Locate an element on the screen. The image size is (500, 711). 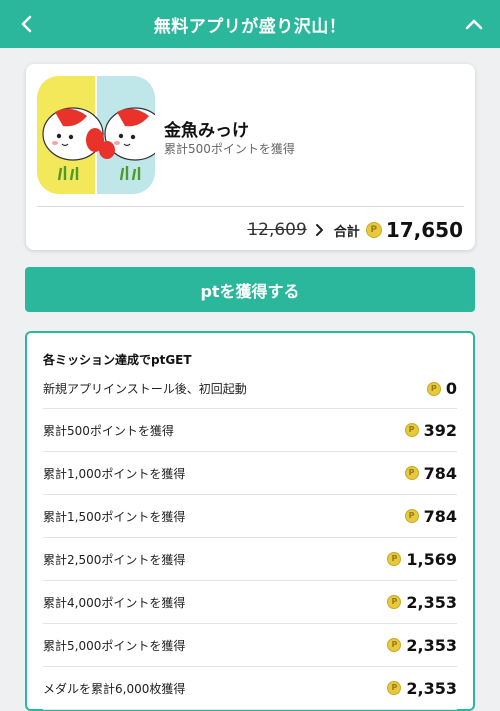
mission-label: 累計4,000ポイントを獲得 is located at coordinates (114, 602).